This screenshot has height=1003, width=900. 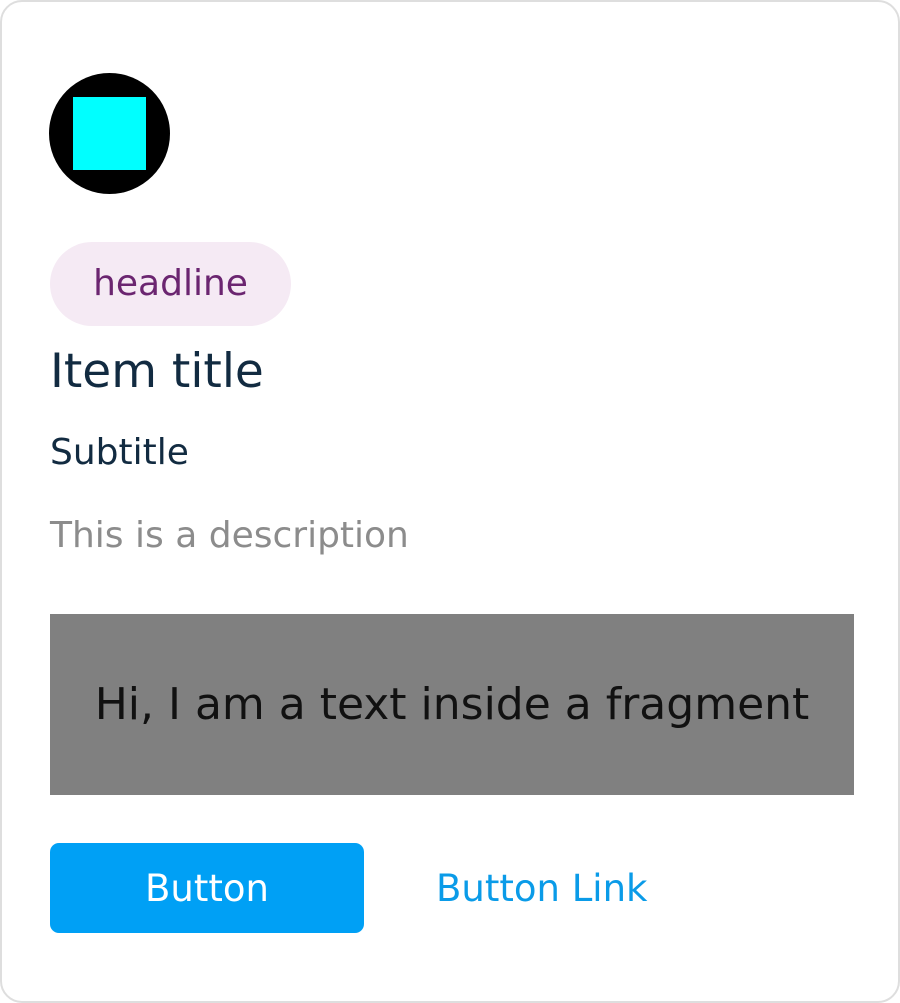 What do you see at coordinates (119, 452) in the screenshot?
I see `item-subtitle: Subtitle` at bounding box center [119, 452].